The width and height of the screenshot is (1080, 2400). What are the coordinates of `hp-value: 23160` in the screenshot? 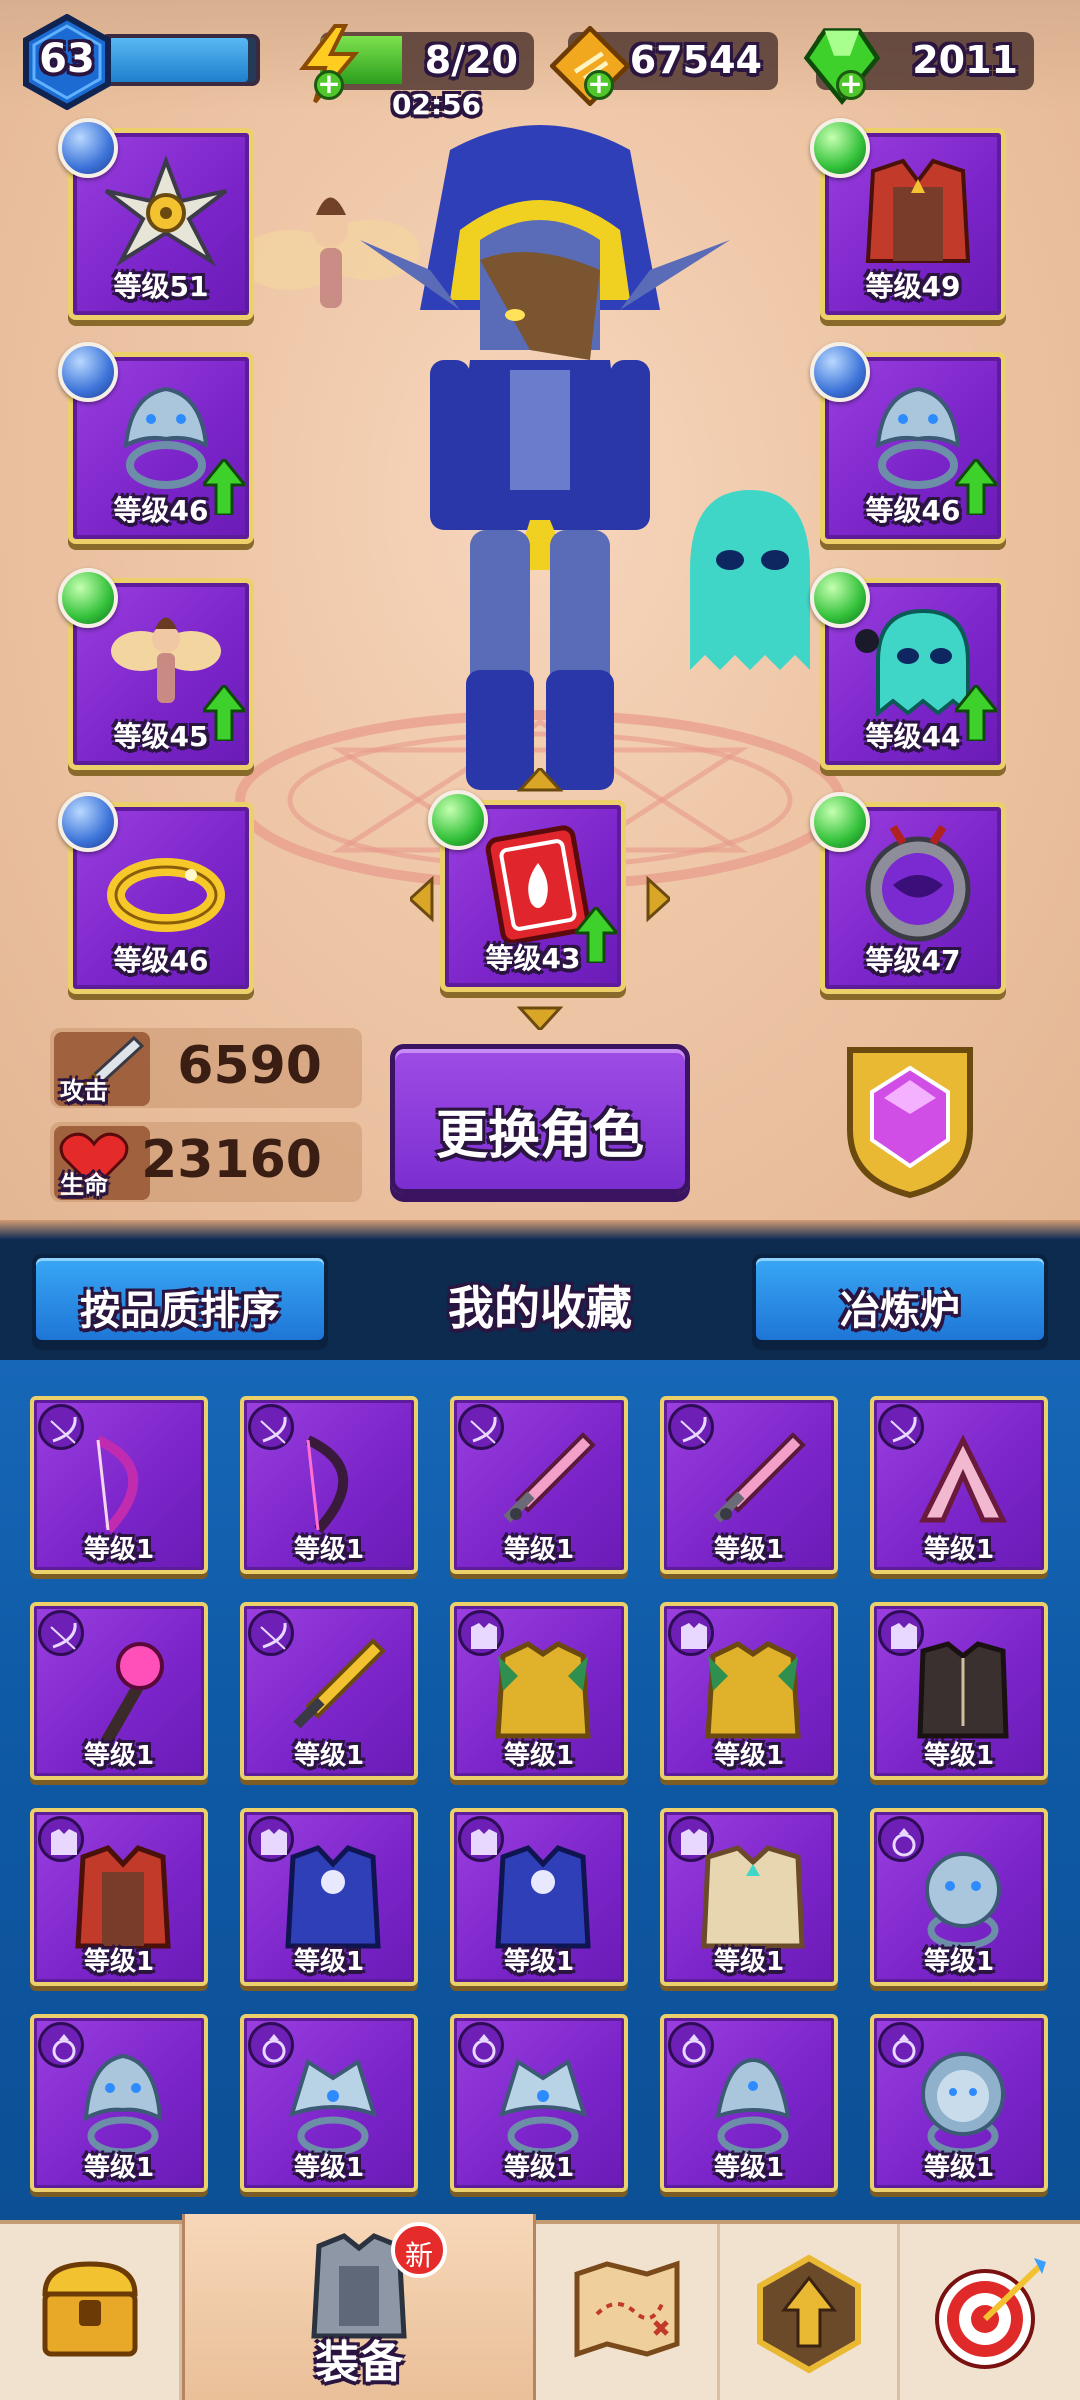 It's located at (231, 1160).